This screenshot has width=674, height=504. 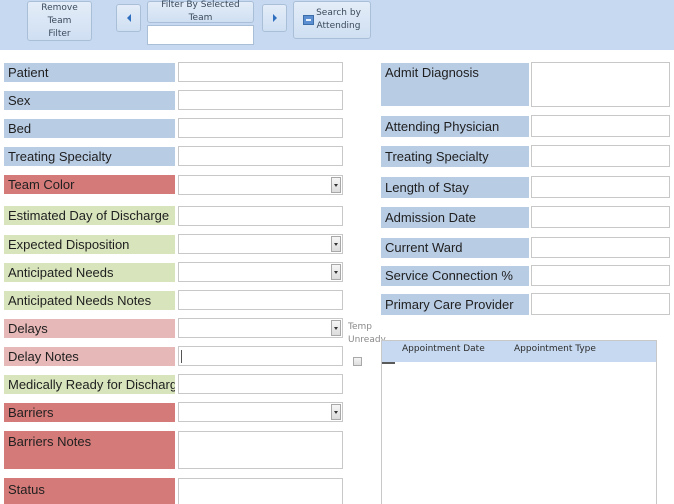 What do you see at coordinates (455, 304) in the screenshot?
I see `primary-care-provider-label: Primary Care Provider` at bounding box center [455, 304].